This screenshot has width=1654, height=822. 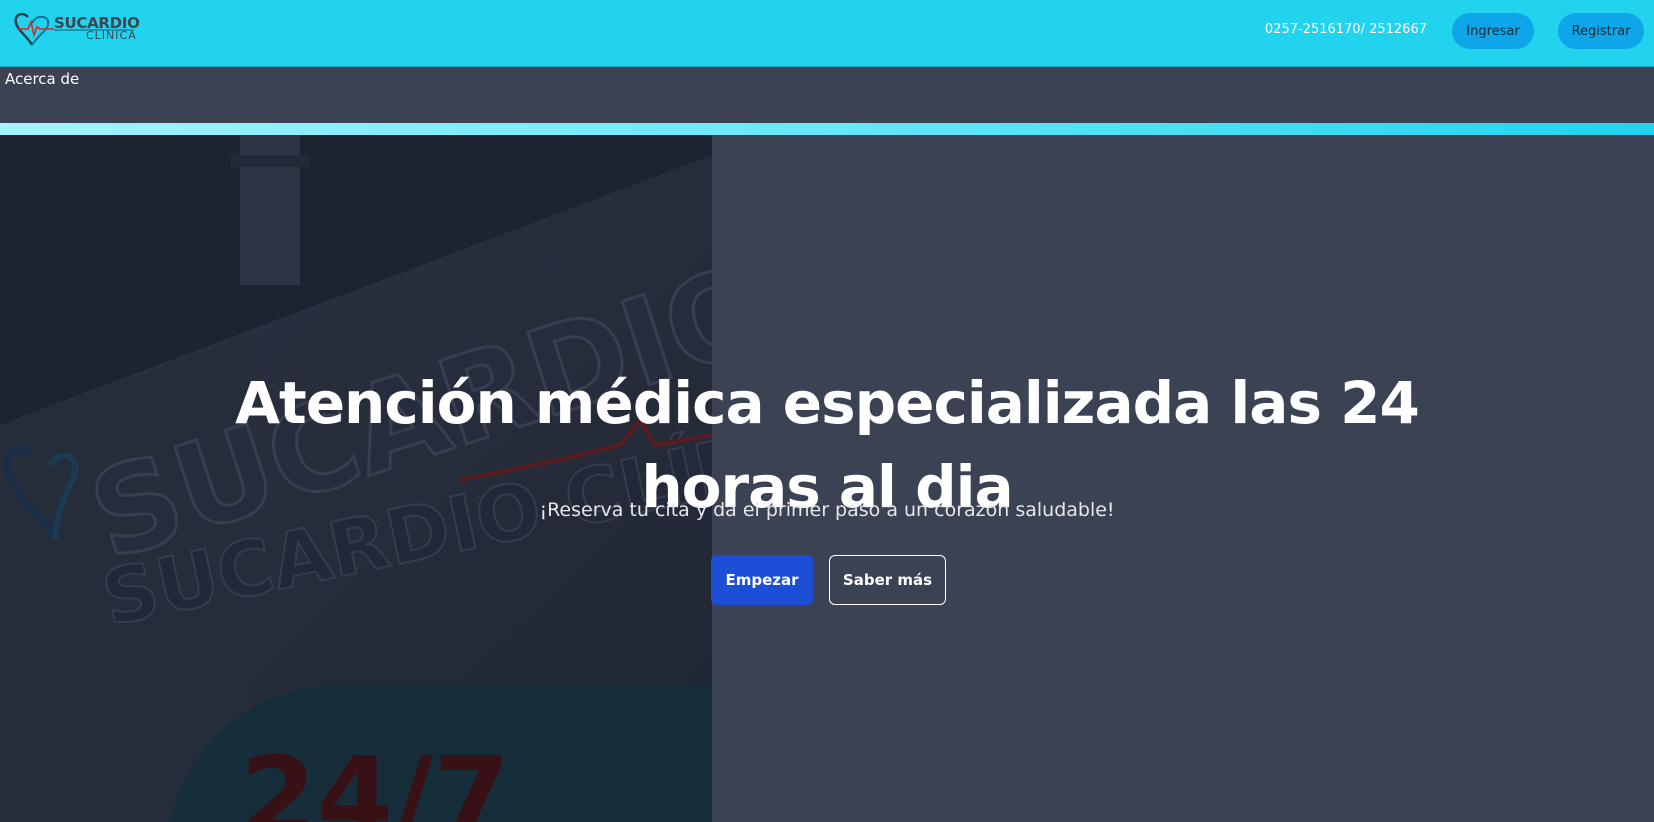 What do you see at coordinates (887, 580) in the screenshot?
I see `learn-more-button: Saber más` at bounding box center [887, 580].